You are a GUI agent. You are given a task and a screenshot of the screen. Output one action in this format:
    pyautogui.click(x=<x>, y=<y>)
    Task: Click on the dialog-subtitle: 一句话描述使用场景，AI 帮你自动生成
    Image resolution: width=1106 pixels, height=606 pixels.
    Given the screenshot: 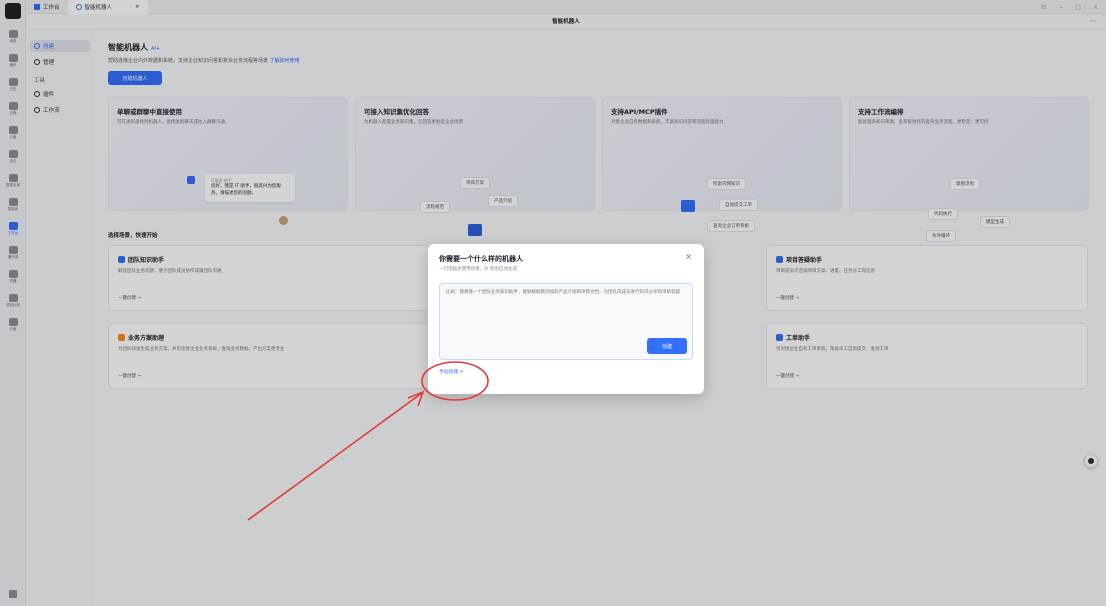 What is the action you would take?
    pyautogui.click(x=478, y=269)
    